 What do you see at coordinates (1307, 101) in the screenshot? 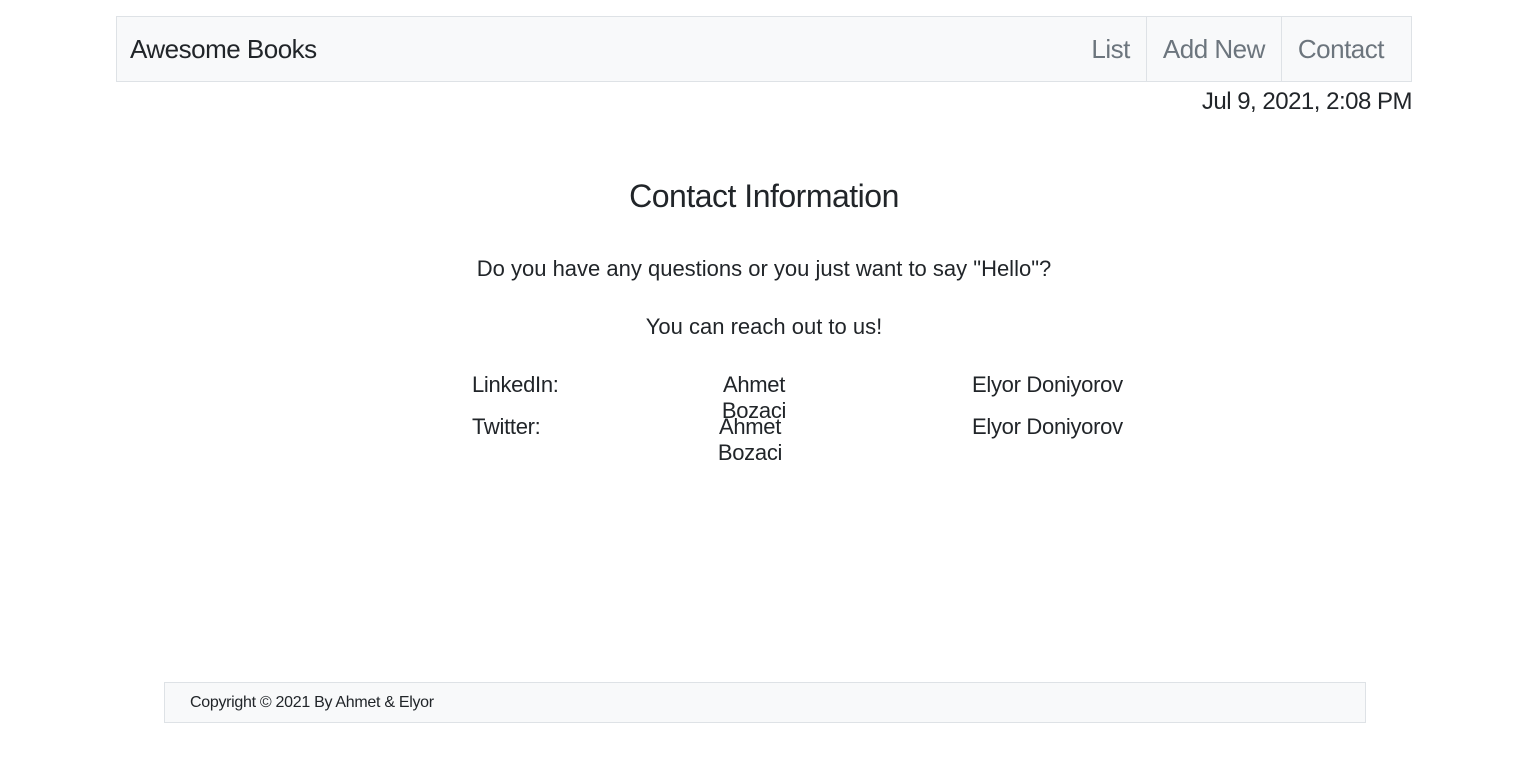
I see `current-datetime: Jul 9, 2021, 2:08 PM` at bounding box center [1307, 101].